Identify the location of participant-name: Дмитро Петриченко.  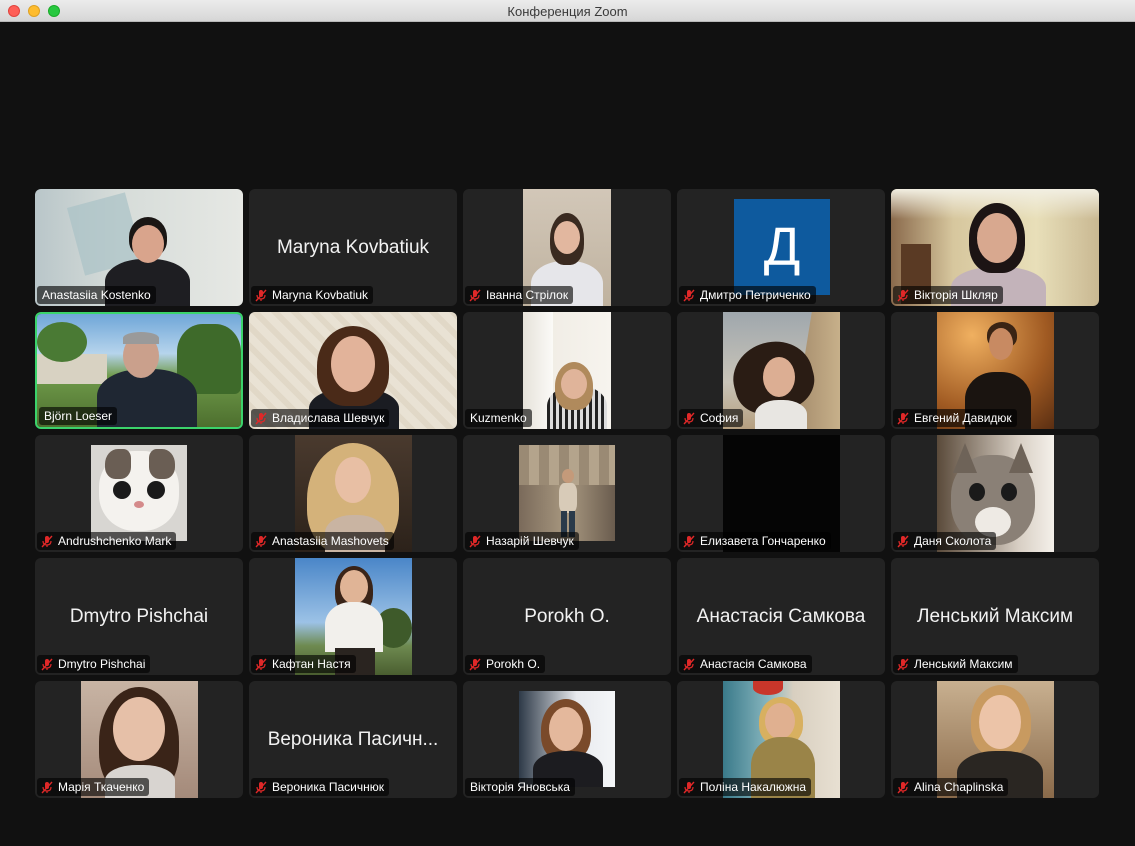
(755, 295).